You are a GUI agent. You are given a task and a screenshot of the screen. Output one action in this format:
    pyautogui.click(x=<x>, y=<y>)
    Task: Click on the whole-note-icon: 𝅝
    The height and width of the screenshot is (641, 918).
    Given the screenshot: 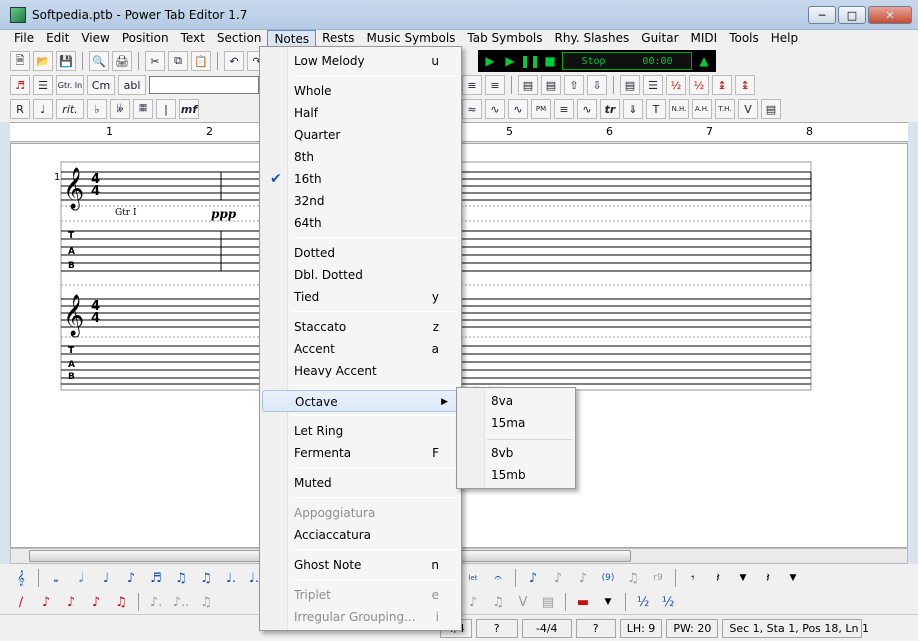 What is the action you would take?
    pyautogui.click(x=56, y=578)
    